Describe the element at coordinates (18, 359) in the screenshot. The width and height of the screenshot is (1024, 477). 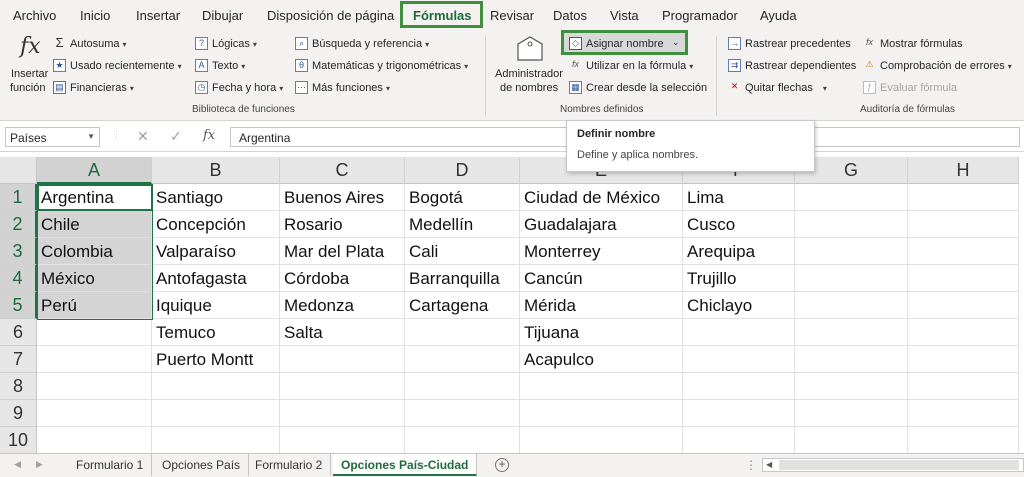
I see `row-header-7: 7` at that location.